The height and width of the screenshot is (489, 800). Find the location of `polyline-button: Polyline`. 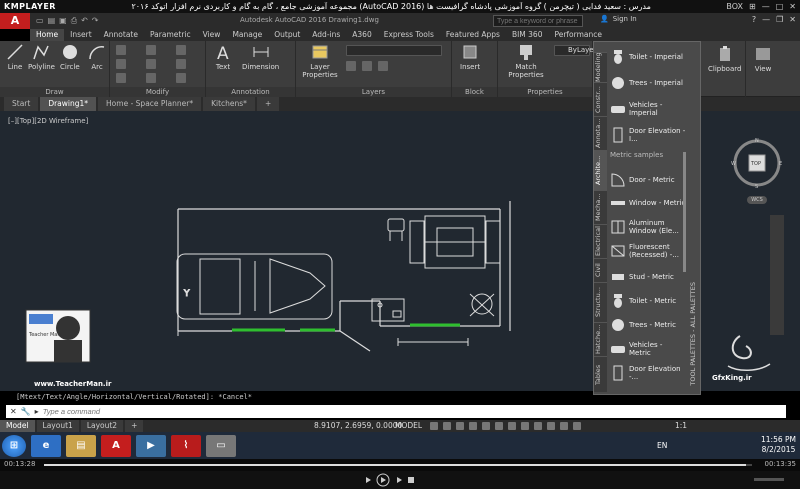

polyline-button: Polyline is located at coordinates (41, 57).